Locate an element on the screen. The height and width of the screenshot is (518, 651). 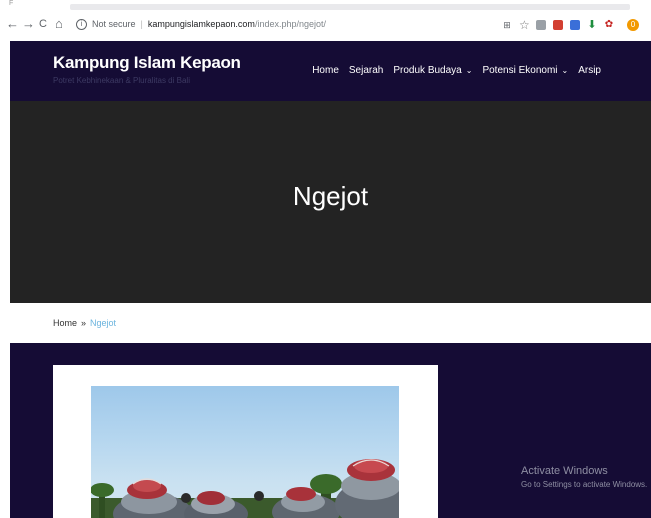
nav-label: Arsip is located at coordinates (589, 70).